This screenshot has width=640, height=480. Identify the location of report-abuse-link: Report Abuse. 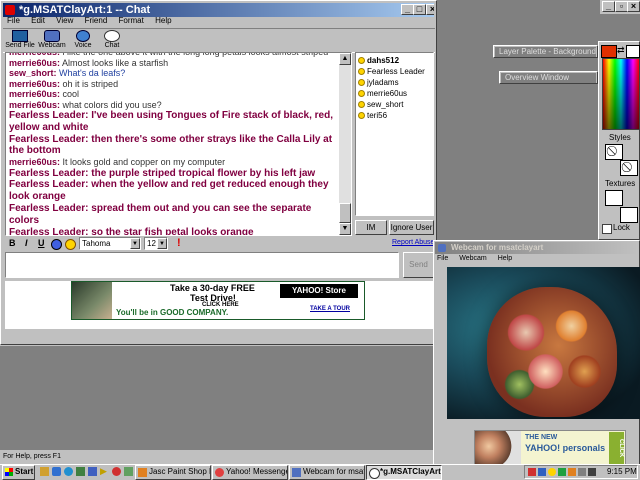
(413, 242).